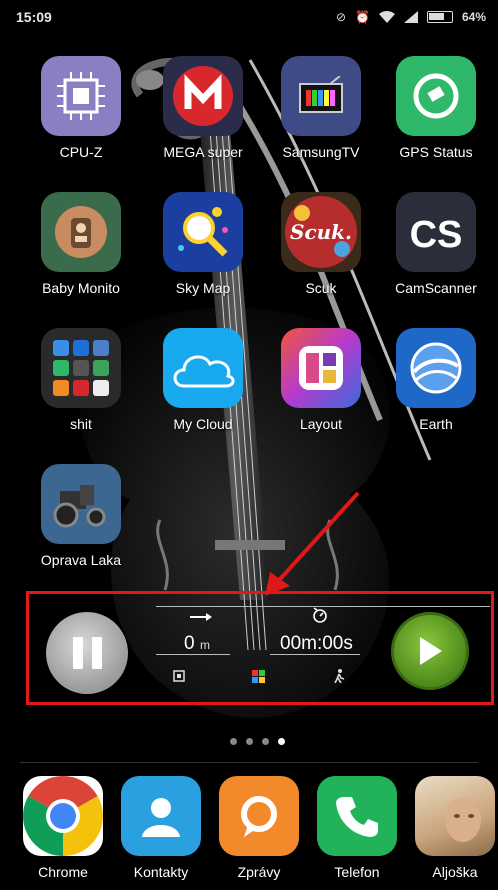 The image size is (498, 890). What do you see at coordinates (203, 424) in the screenshot?
I see `app-label: My Cloud` at bounding box center [203, 424].